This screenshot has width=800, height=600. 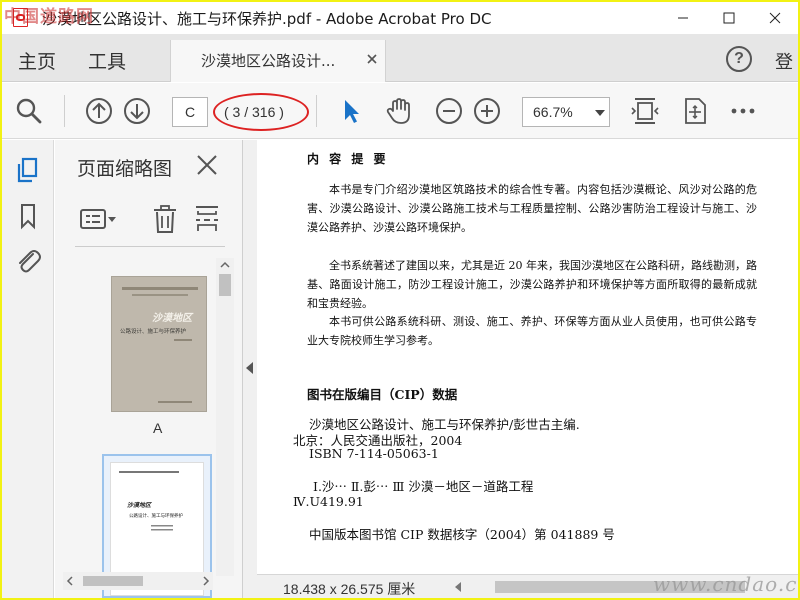 I want to click on zoom-level-select: 66.7%, so click(x=566, y=112).